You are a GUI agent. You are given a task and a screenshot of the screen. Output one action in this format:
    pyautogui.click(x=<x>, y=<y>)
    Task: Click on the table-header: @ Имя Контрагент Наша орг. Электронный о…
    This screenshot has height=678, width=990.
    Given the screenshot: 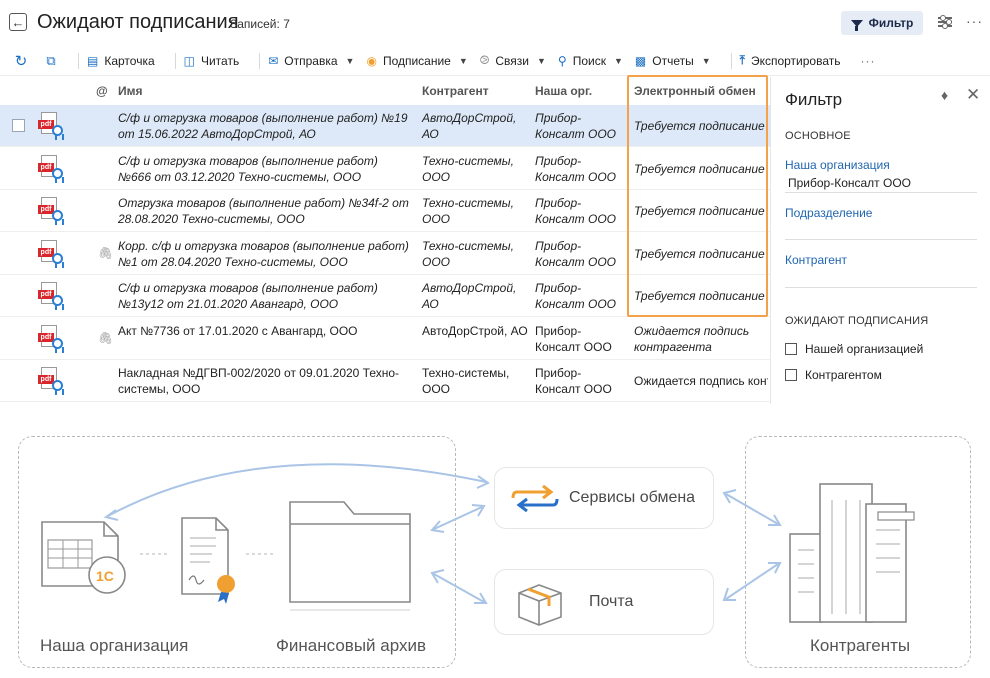 What is the action you would take?
    pyautogui.click(x=385, y=91)
    